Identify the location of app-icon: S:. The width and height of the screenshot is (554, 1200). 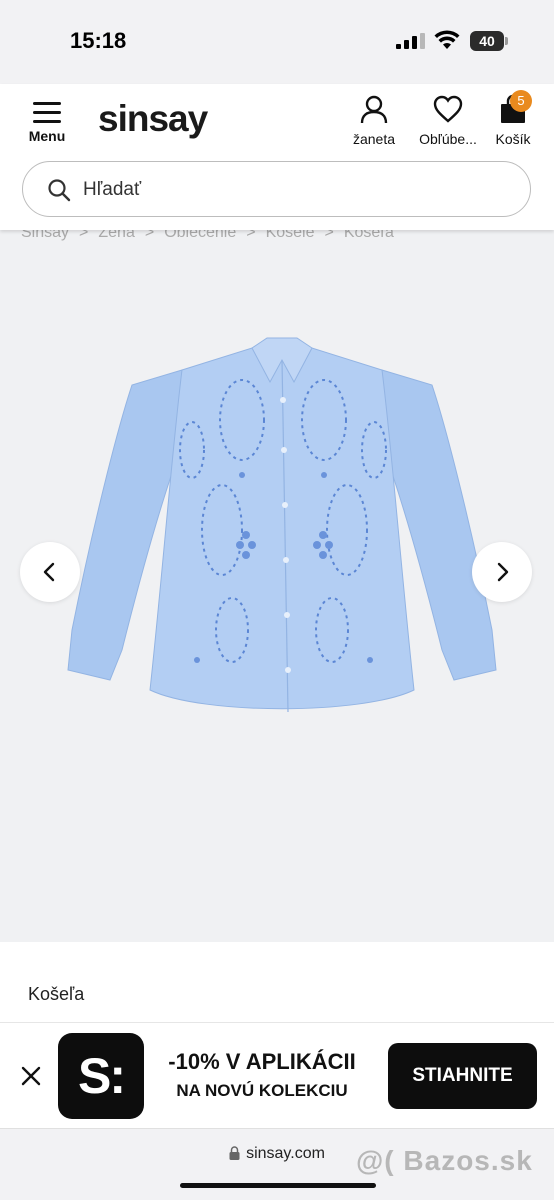
(101, 1076).